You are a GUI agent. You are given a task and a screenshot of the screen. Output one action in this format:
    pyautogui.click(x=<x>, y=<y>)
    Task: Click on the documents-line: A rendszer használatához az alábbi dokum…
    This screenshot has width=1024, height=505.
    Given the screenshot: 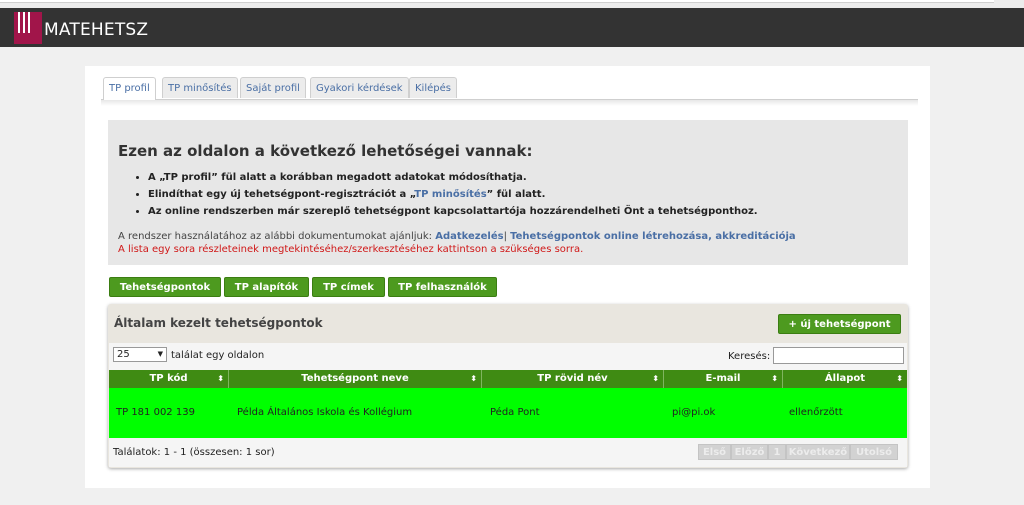 What is the action you would take?
    pyautogui.click(x=457, y=236)
    